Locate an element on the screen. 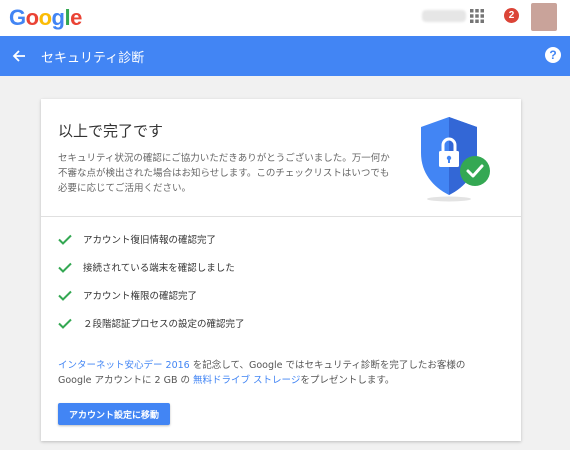 The height and width of the screenshot is (450, 570). card-divider is located at coordinates (281, 216).